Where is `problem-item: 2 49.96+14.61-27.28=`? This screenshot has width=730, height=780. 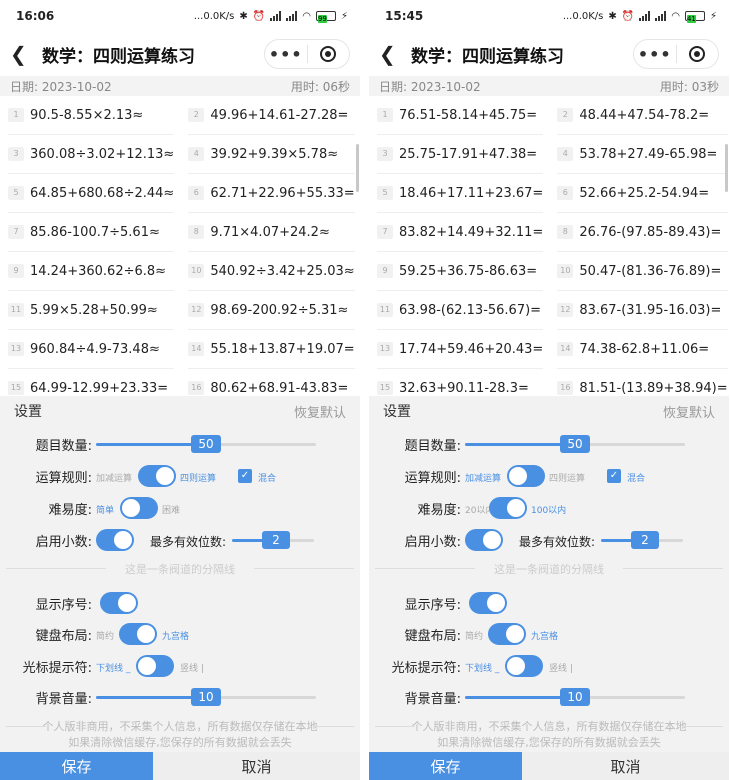
problem-item: 2 49.96+14.61-27.28= is located at coordinates (271, 115).